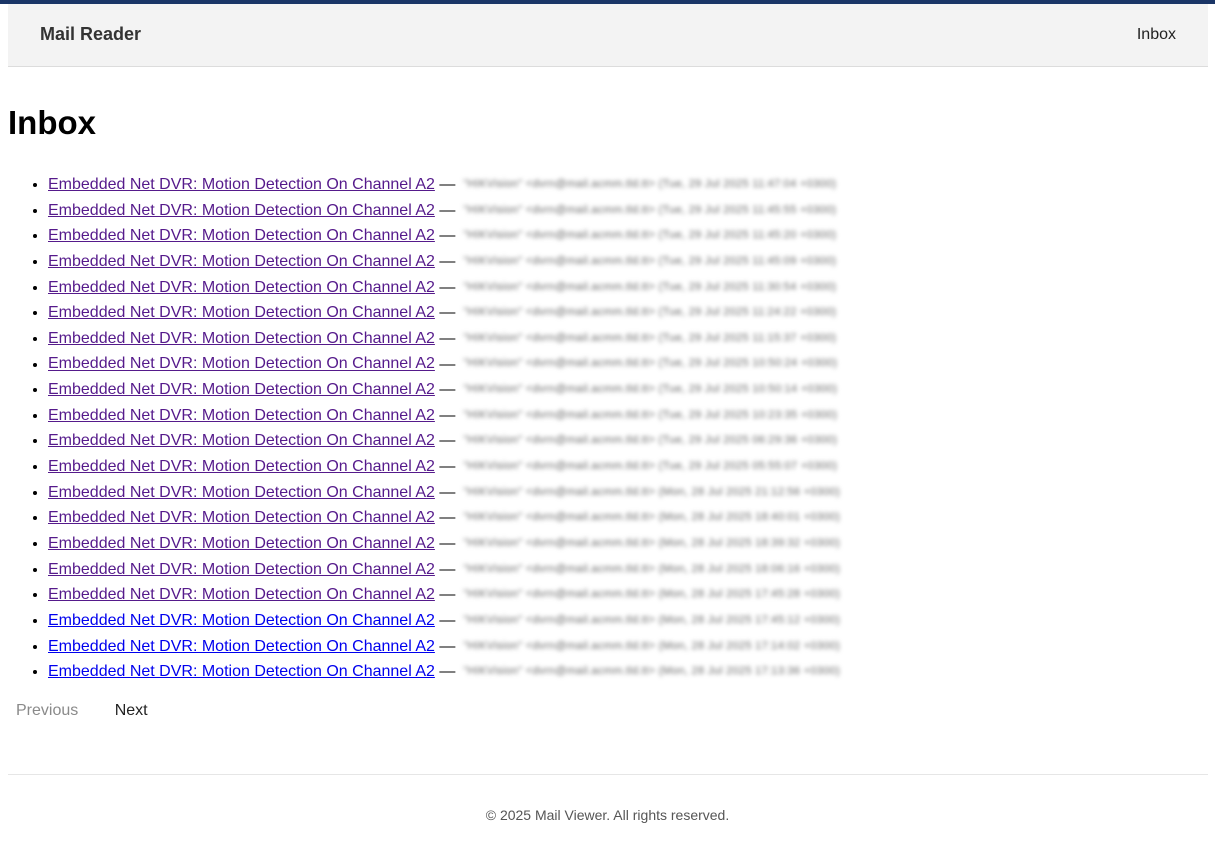 The width and height of the screenshot is (1215, 841). What do you see at coordinates (47, 710) in the screenshot?
I see `previous-page-button: Previous` at bounding box center [47, 710].